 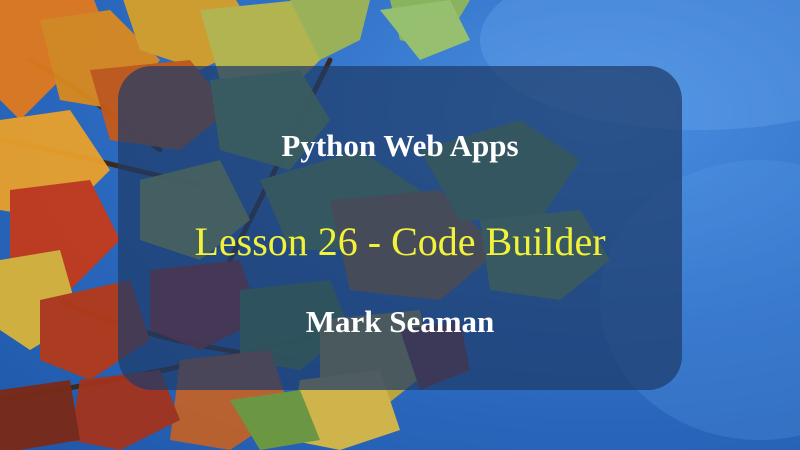 I want to click on series-title: Python Web Apps, so click(x=400, y=145).